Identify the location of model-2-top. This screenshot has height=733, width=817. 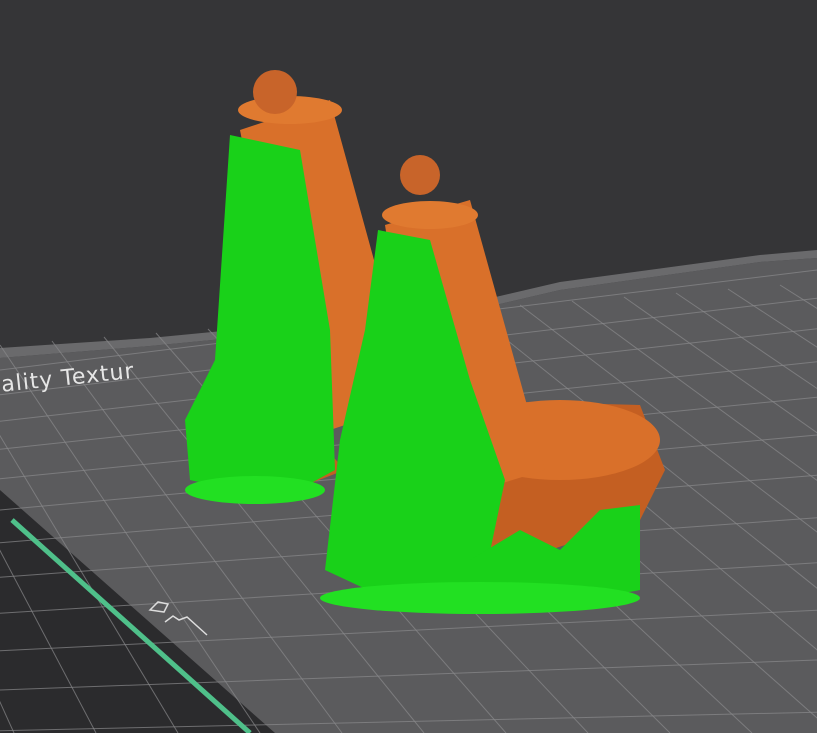
(430, 215).